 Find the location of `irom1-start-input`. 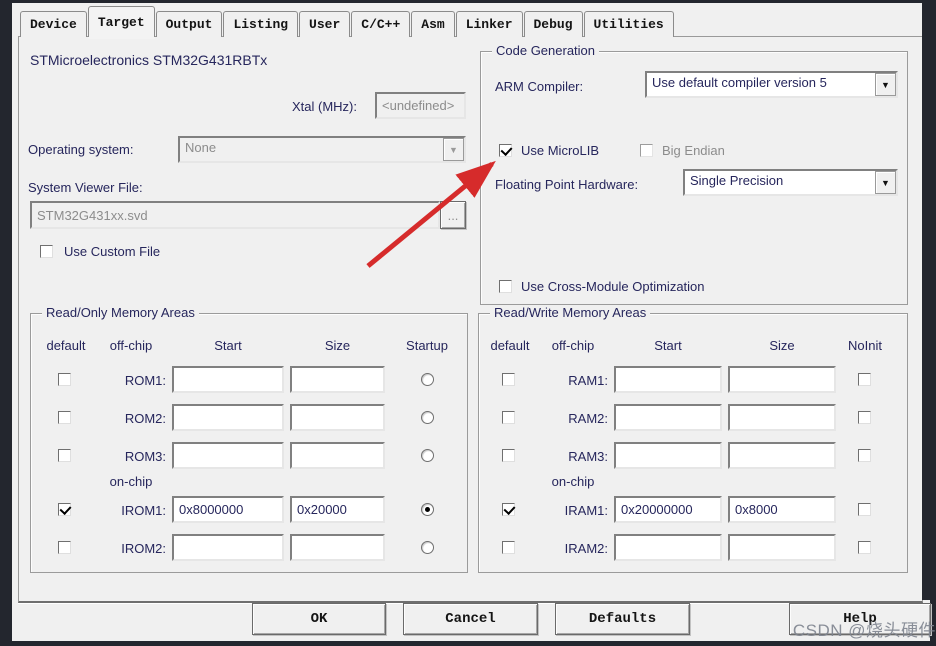

irom1-start-input is located at coordinates (228, 509).